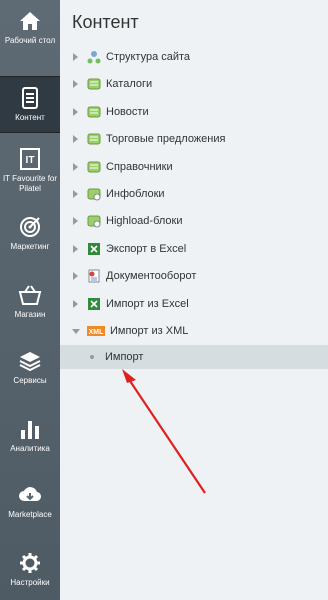 This screenshot has height=600, width=328. I want to click on tree-item-catalogs: Каталоги, so click(194, 84).